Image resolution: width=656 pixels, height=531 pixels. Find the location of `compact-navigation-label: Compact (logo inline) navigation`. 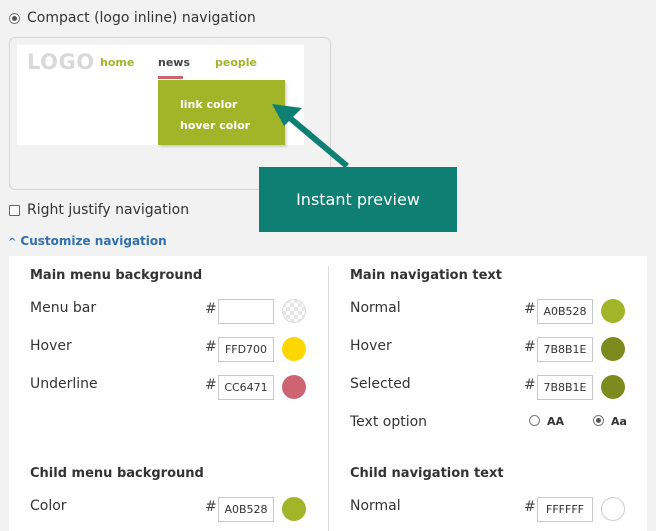

compact-navigation-label: Compact (logo inline) navigation is located at coordinates (141, 18).